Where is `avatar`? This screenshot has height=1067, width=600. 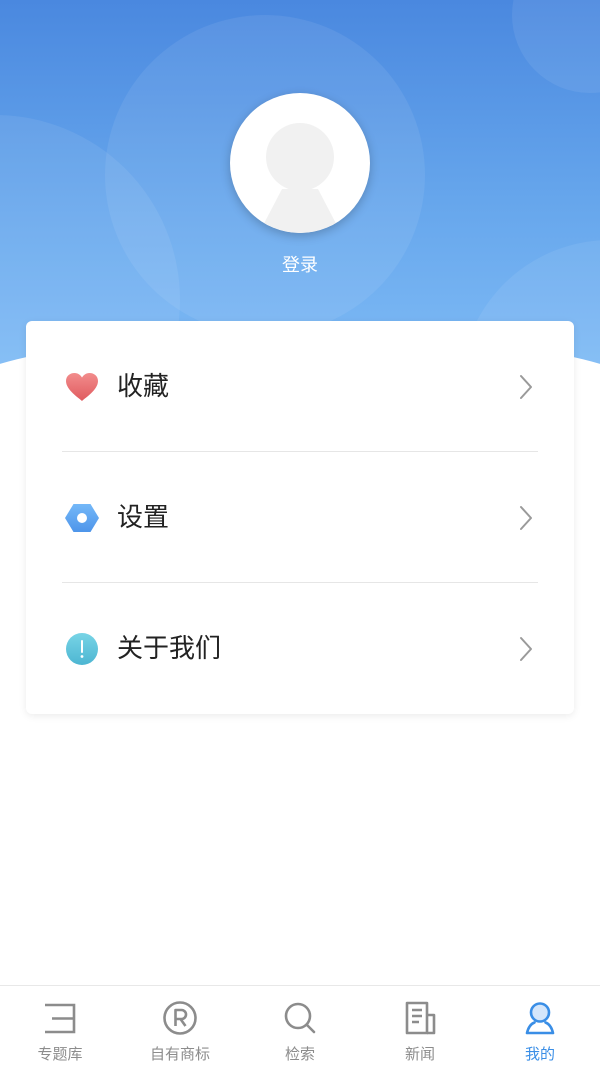 avatar is located at coordinates (300, 163).